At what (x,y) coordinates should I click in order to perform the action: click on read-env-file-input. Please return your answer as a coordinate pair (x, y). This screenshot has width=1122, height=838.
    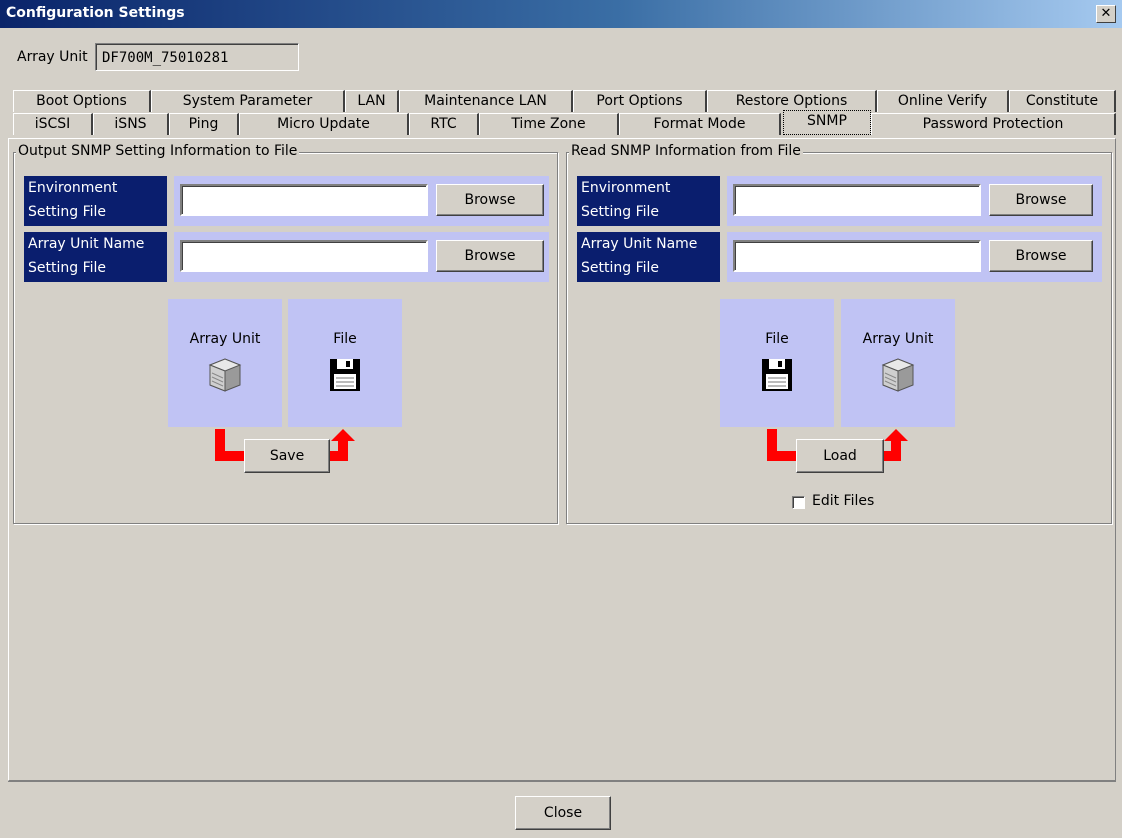
    Looking at the image, I should click on (857, 200).